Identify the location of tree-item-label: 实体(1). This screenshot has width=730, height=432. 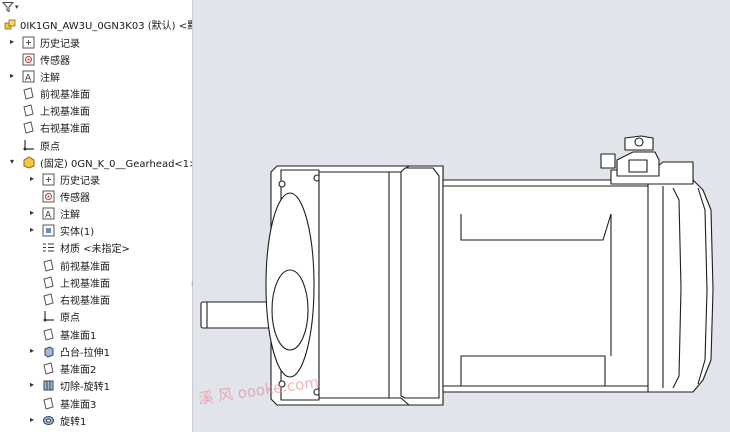
(77, 232).